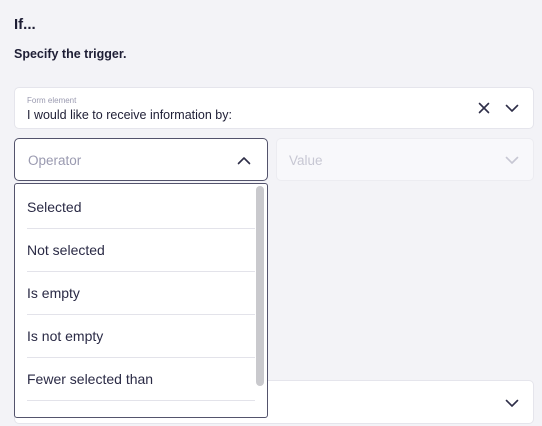 The height and width of the screenshot is (426, 542). Describe the element at coordinates (52, 100) in the screenshot. I see `form-element-label: Form element` at that location.